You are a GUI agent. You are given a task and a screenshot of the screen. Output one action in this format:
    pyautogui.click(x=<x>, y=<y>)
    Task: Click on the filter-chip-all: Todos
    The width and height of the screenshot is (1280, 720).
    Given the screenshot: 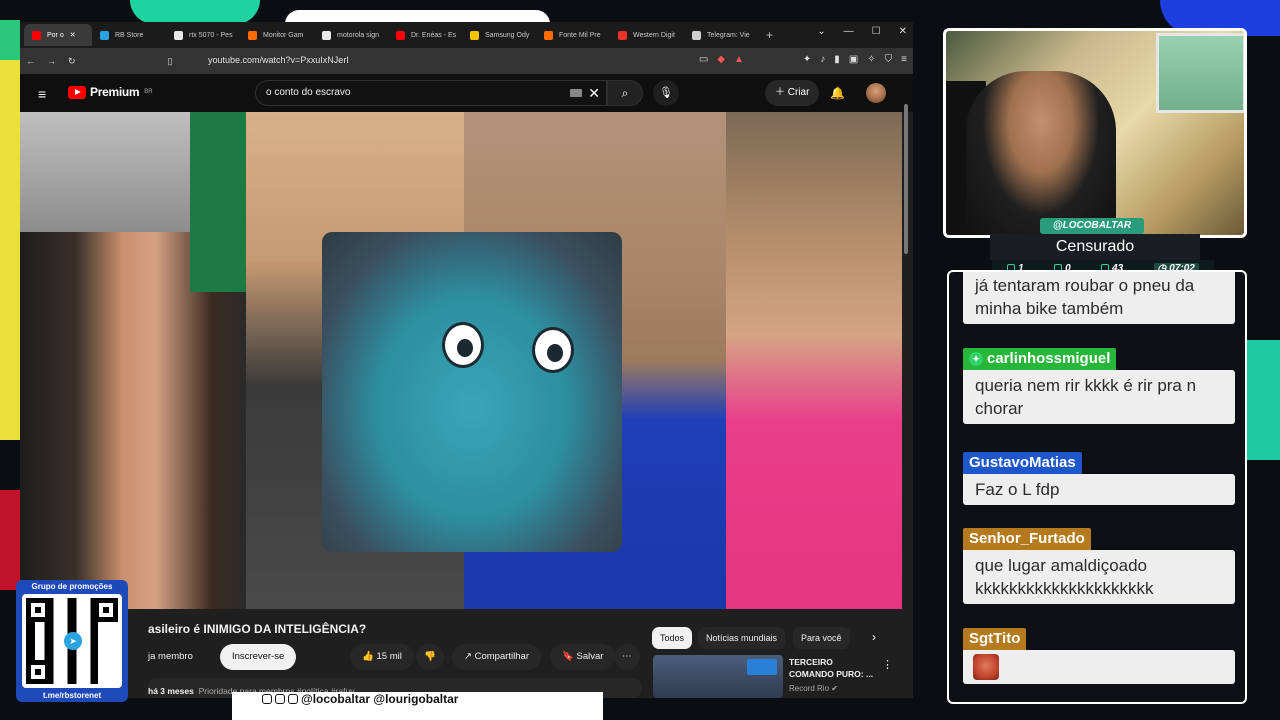 What is the action you would take?
    pyautogui.click(x=672, y=638)
    